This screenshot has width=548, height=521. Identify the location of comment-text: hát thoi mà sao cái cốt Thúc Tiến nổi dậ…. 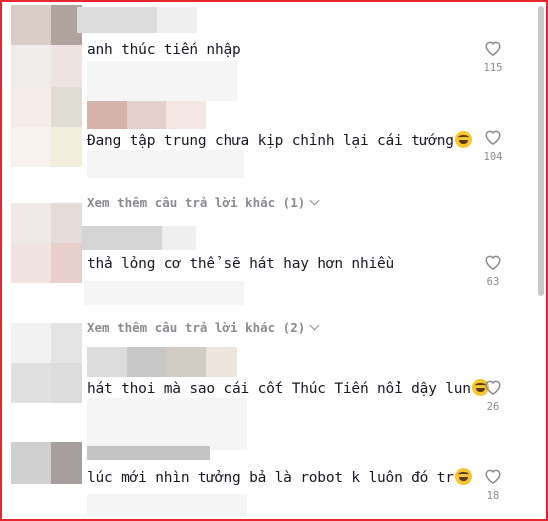
(288, 388).